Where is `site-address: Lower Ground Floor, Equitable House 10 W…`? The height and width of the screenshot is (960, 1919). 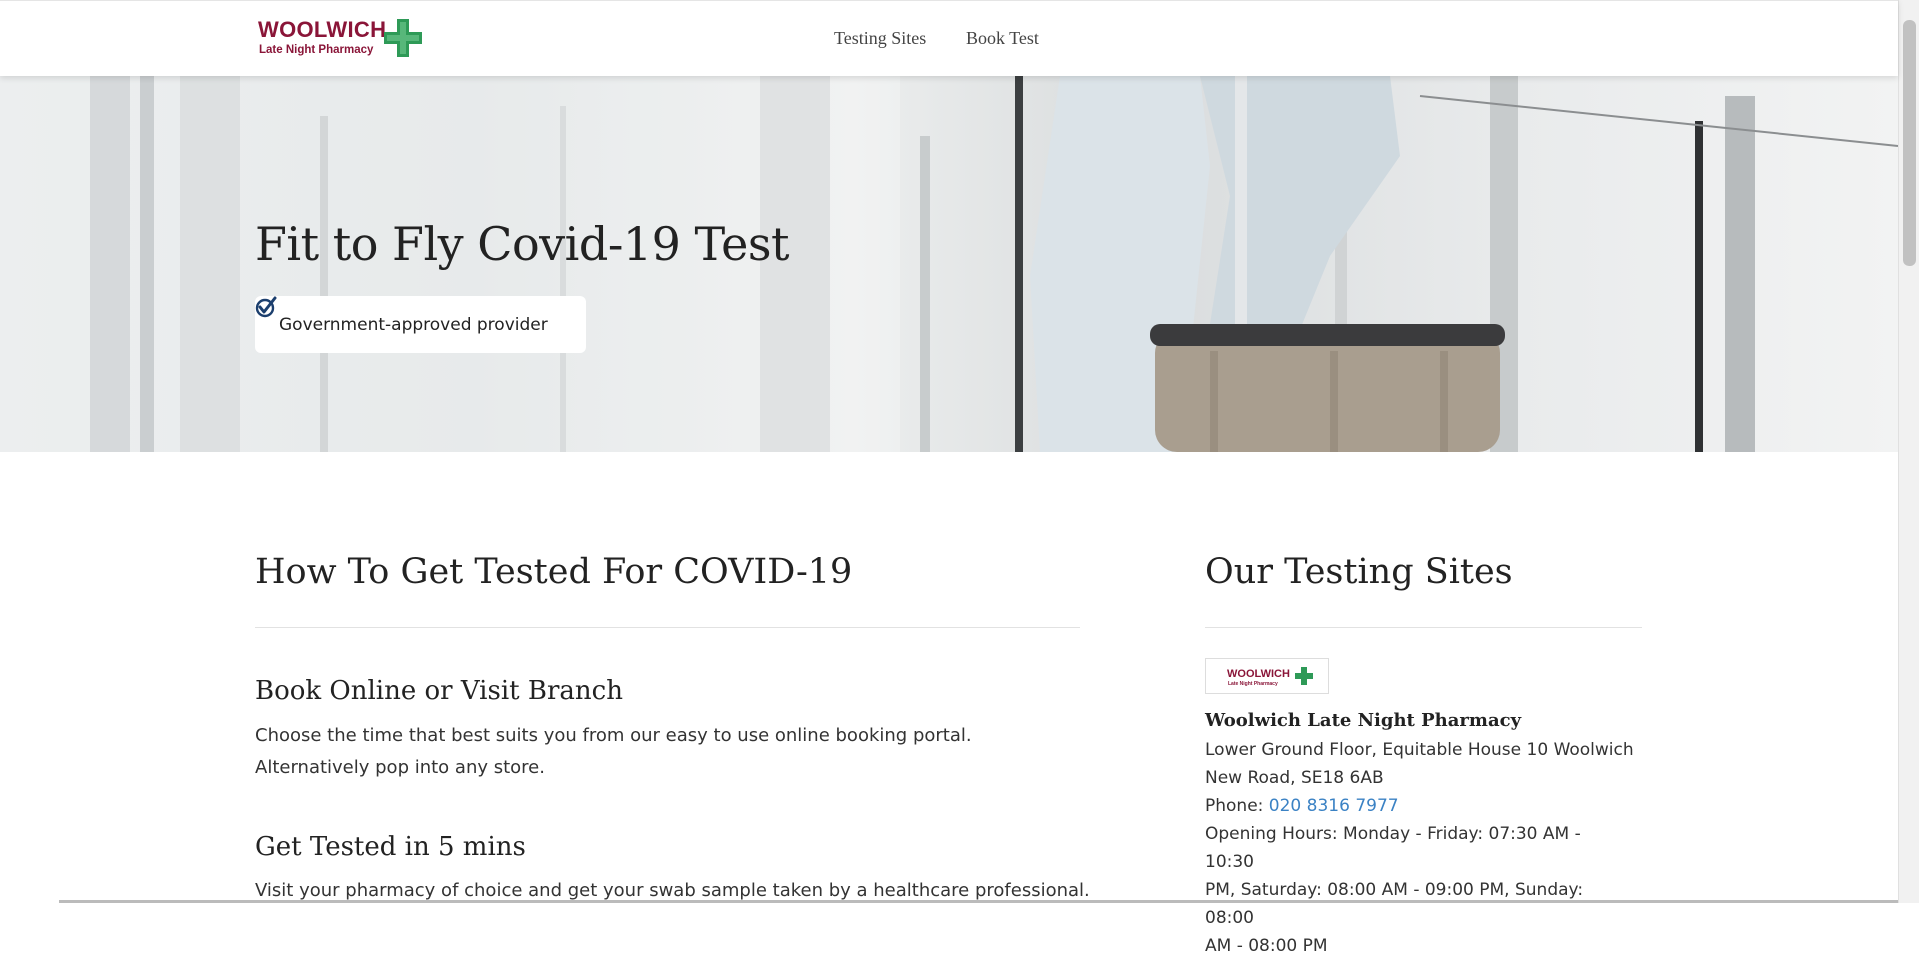 site-address: Lower Ground Floor, Equitable House 10 W… is located at coordinates (1419, 750).